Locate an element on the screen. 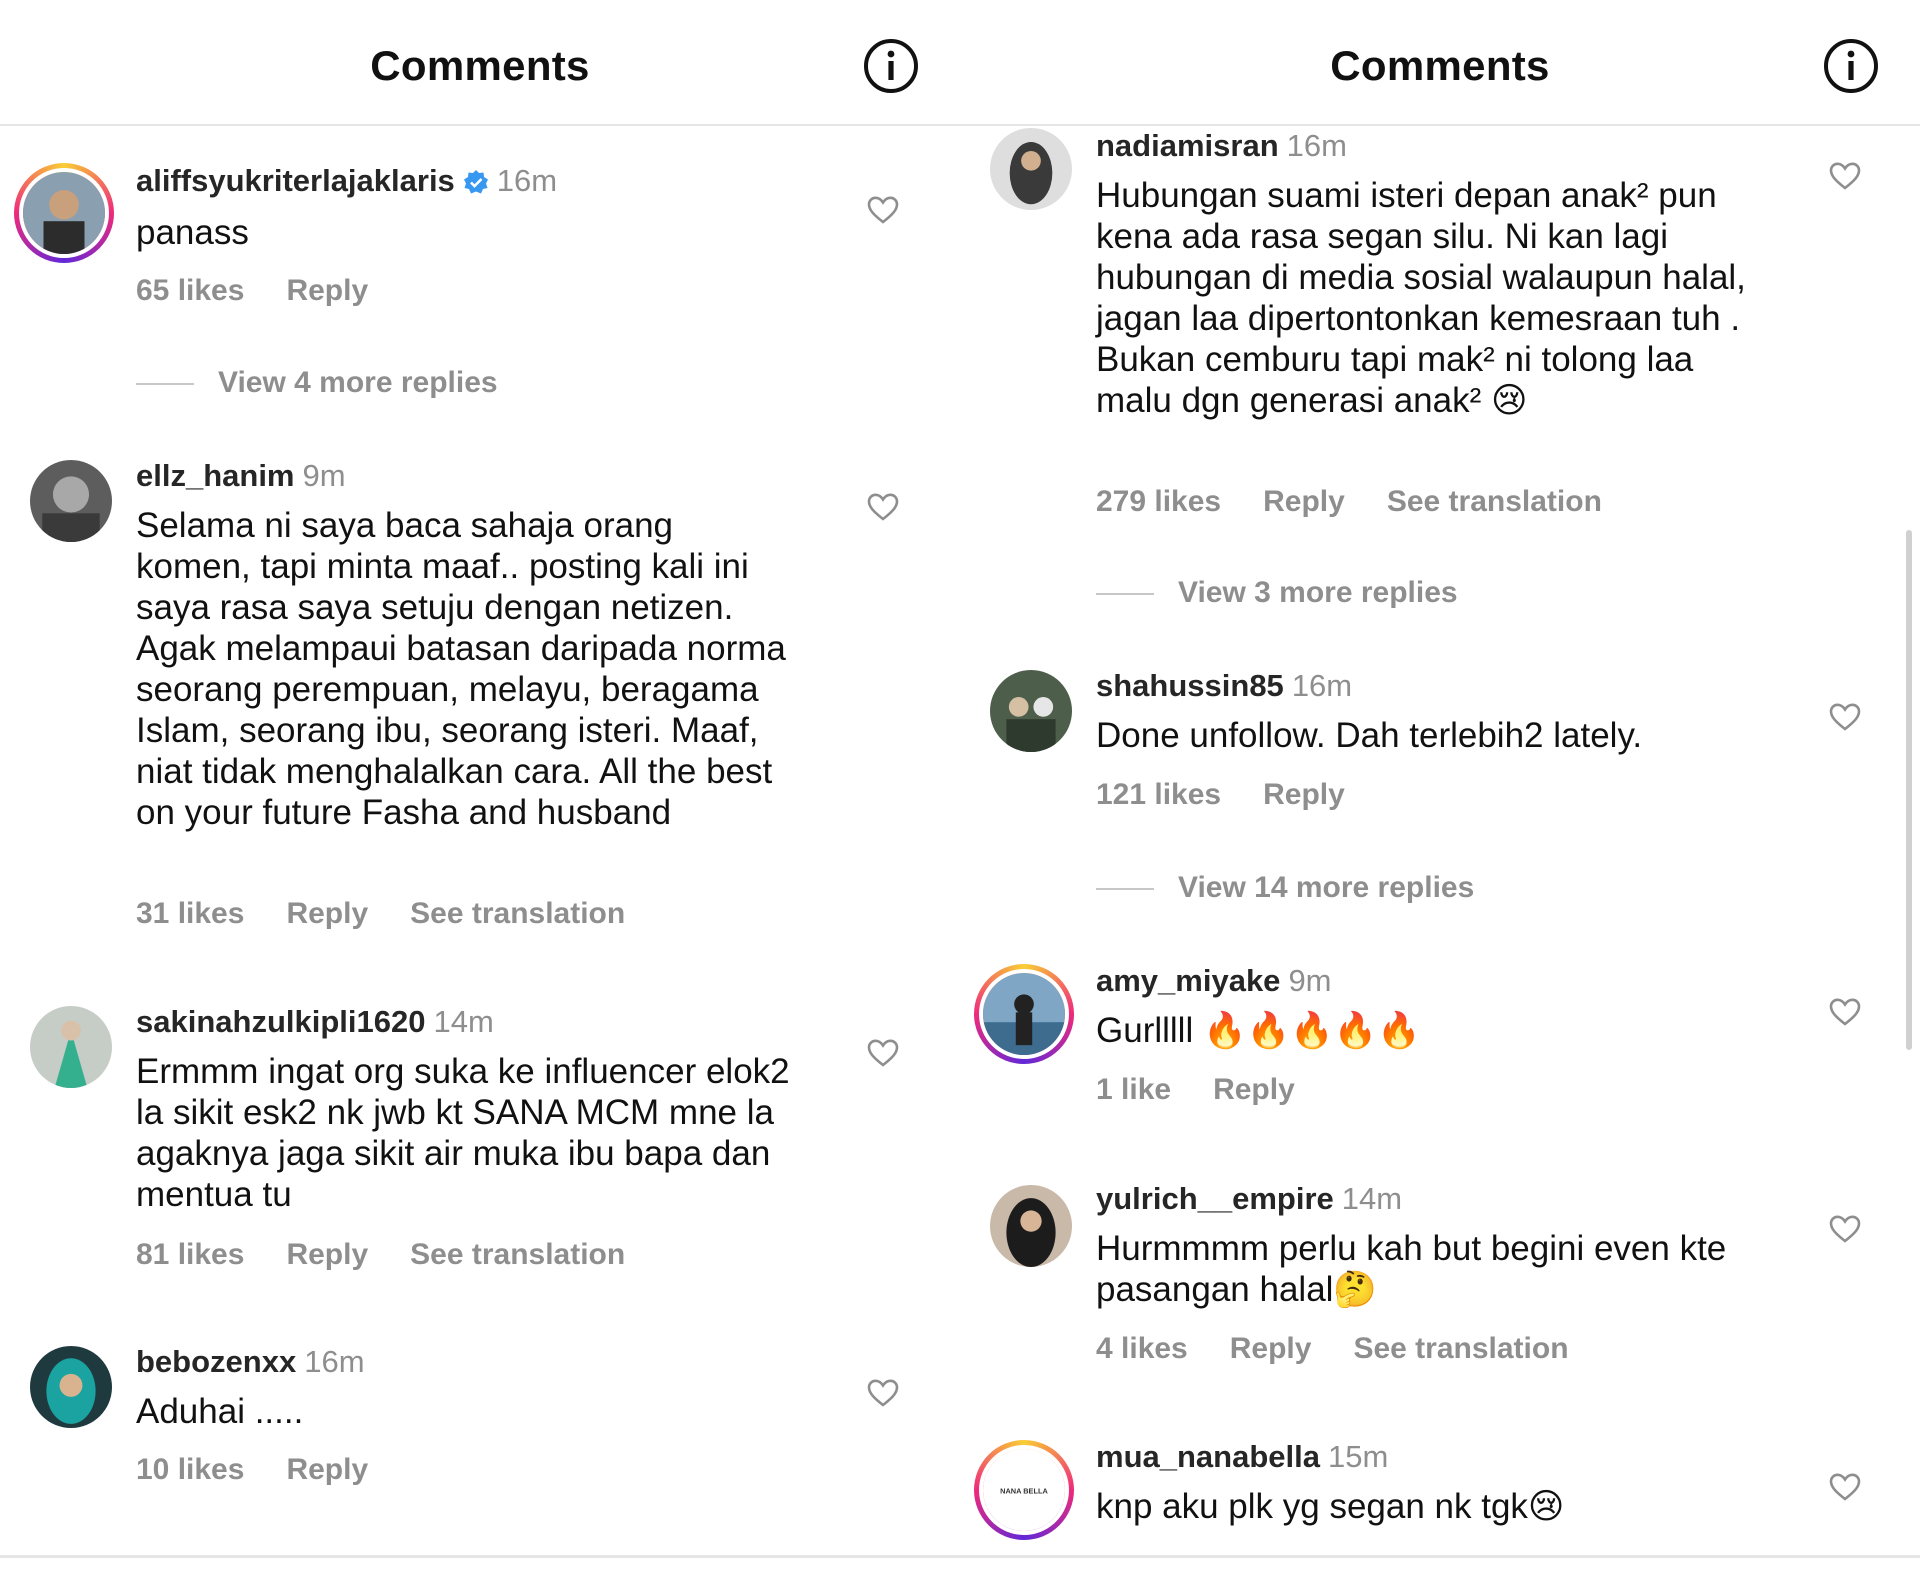 The image size is (1920, 1570). avatar-logo-text: NANA BELLA is located at coordinates (1024, 1490).